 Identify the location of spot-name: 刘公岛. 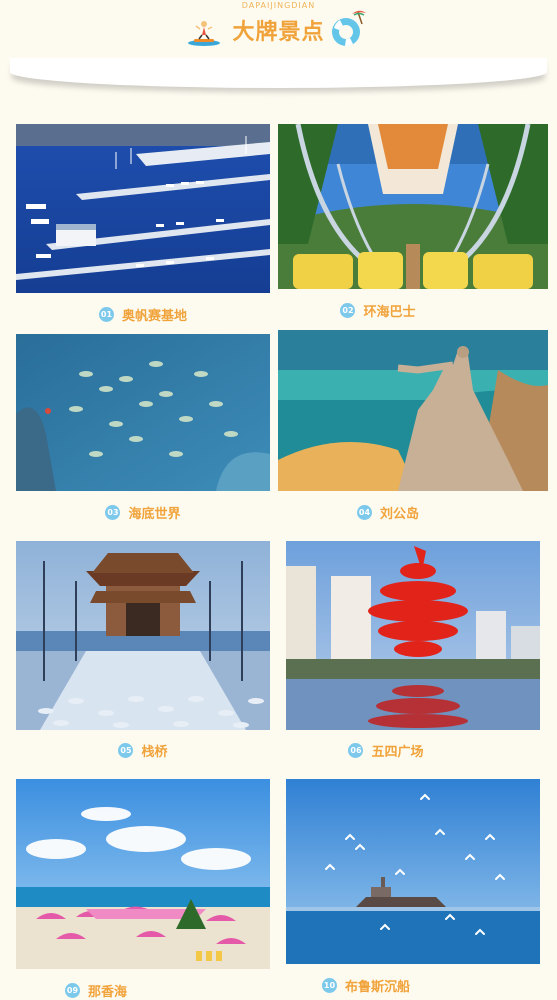
(399, 514).